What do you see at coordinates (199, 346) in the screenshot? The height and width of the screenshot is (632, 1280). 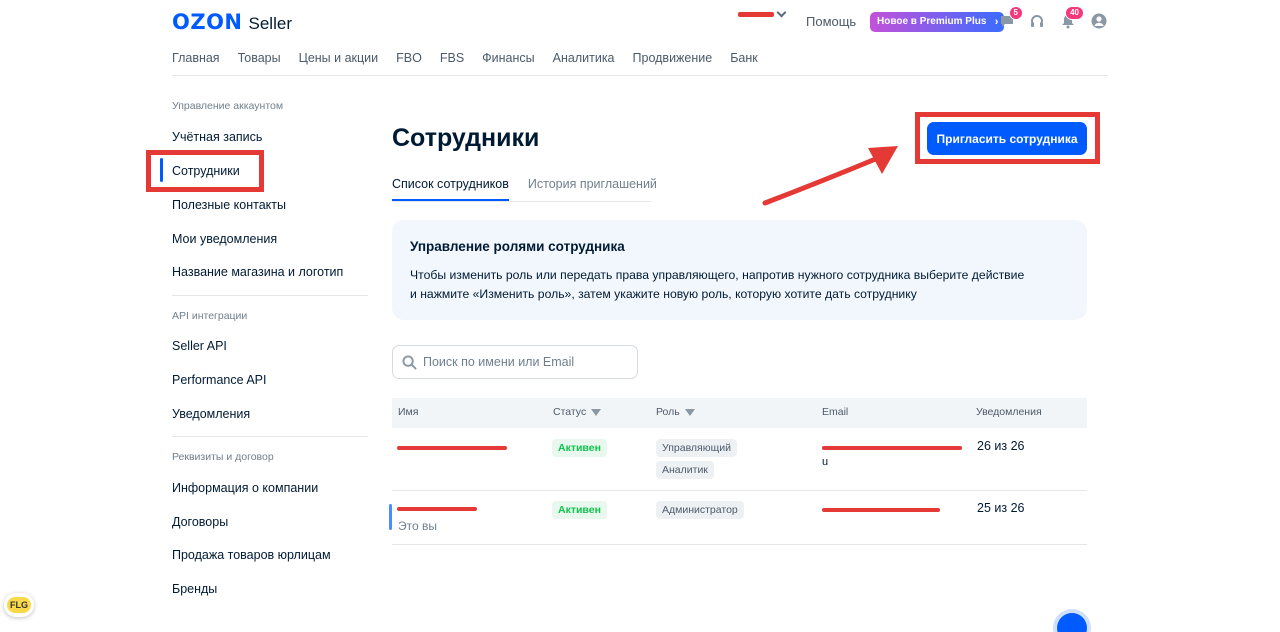 I see `sidebar-item-seller-api: Seller API` at bounding box center [199, 346].